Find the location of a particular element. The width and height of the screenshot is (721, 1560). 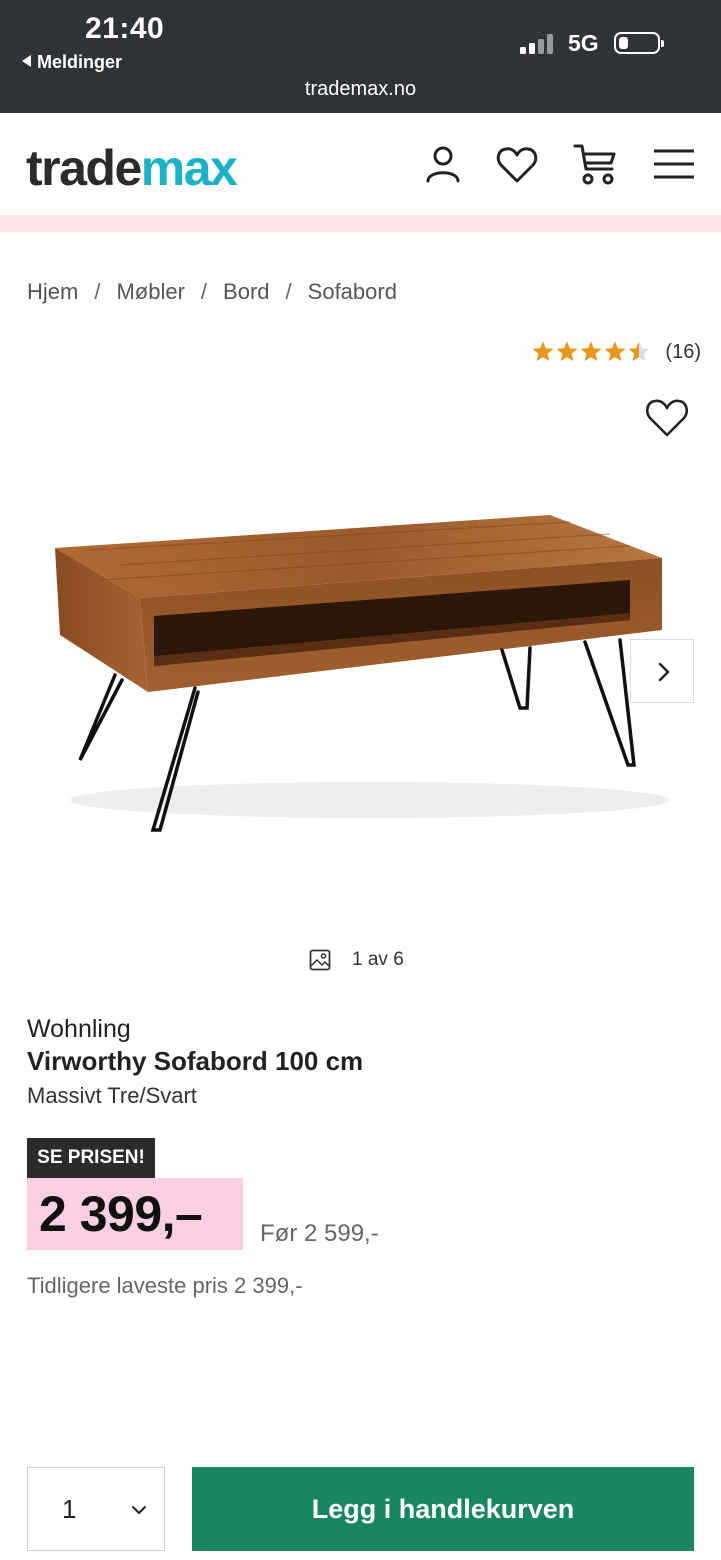

add-to-cart-button: Legg i handlekurven is located at coordinates (443, 1509).